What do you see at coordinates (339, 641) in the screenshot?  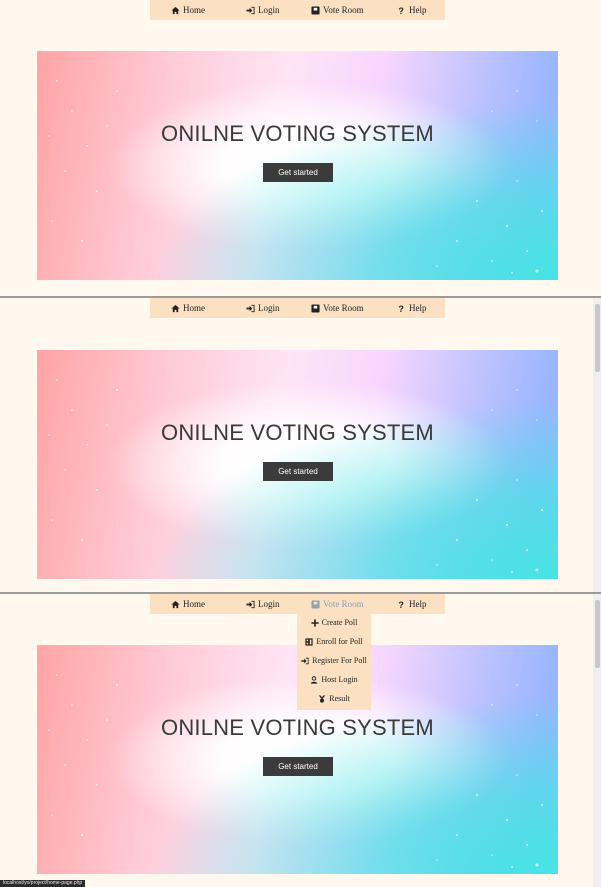 I see `dropdown-item-label: Enroll for Poll` at bounding box center [339, 641].